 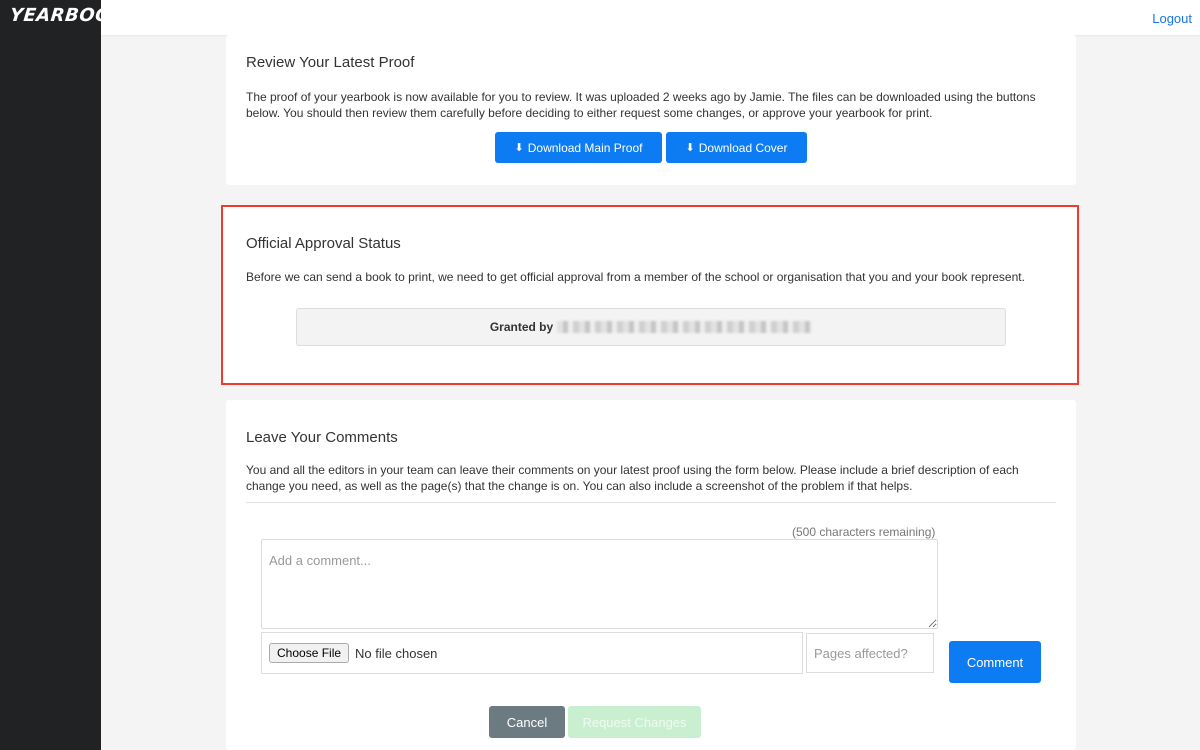 What do you see at coordinates (330, 62) in the screenshot?
I see `review-proof-title: Review Your Latest Proof` at bounding box center [330, 62].